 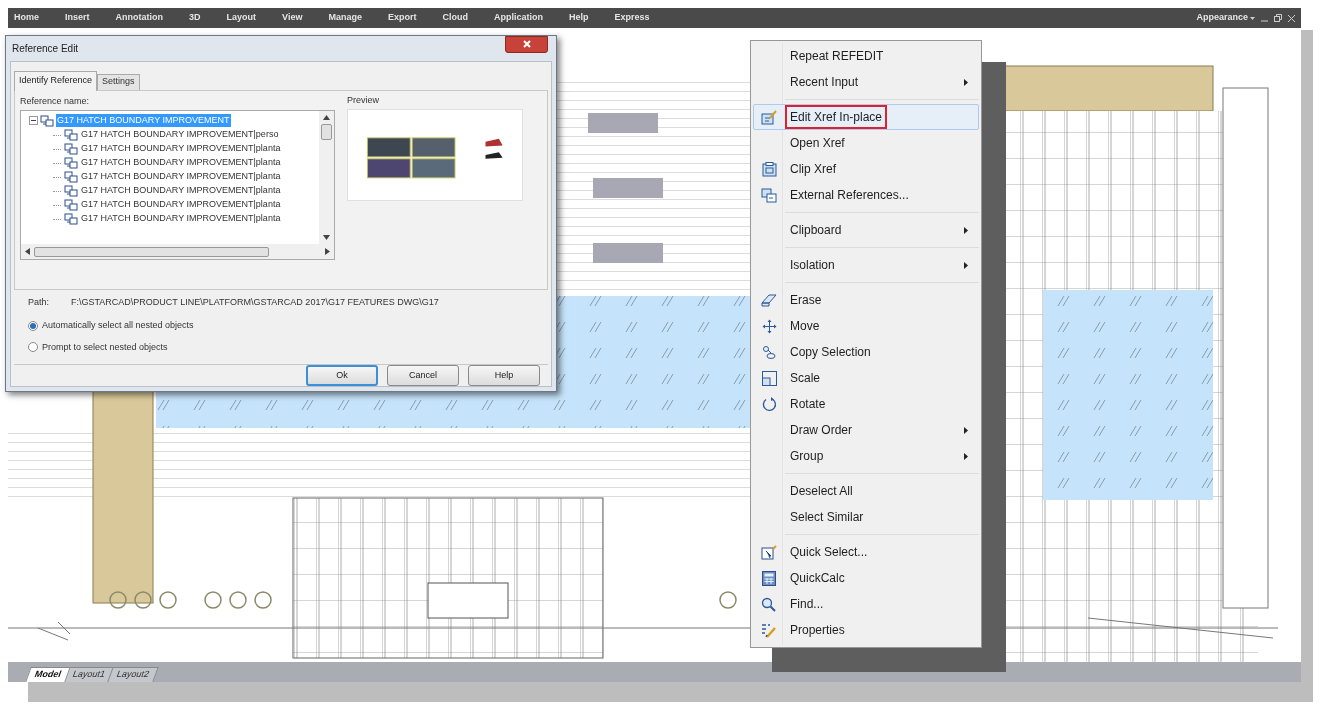 What do you see at coordinates (769, 578) in the screenshot?
I see `calculator-icon` at bounding box center [769, 578].